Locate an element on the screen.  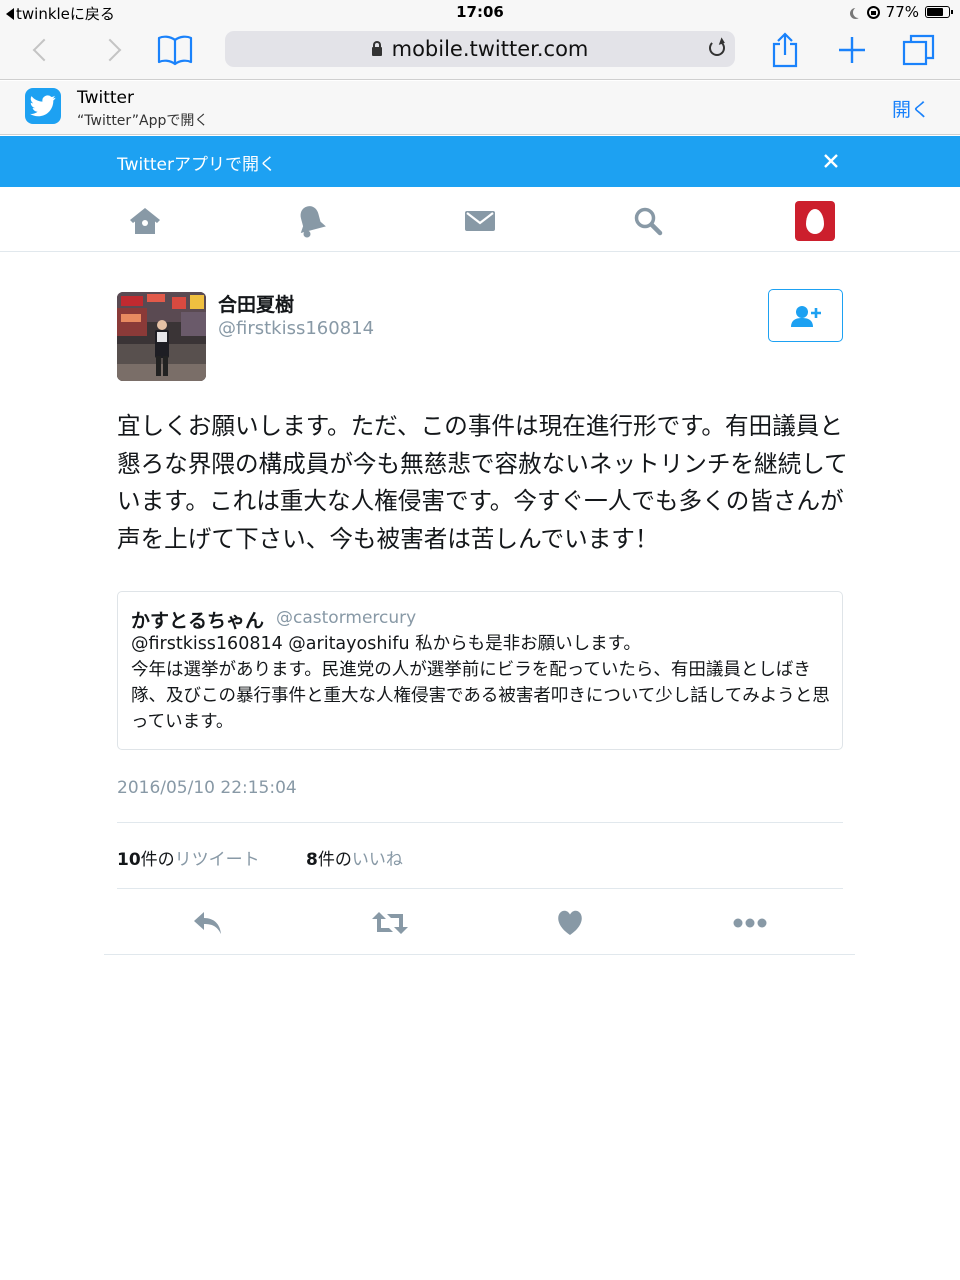
follow-button is located at coordinates (805, 315).